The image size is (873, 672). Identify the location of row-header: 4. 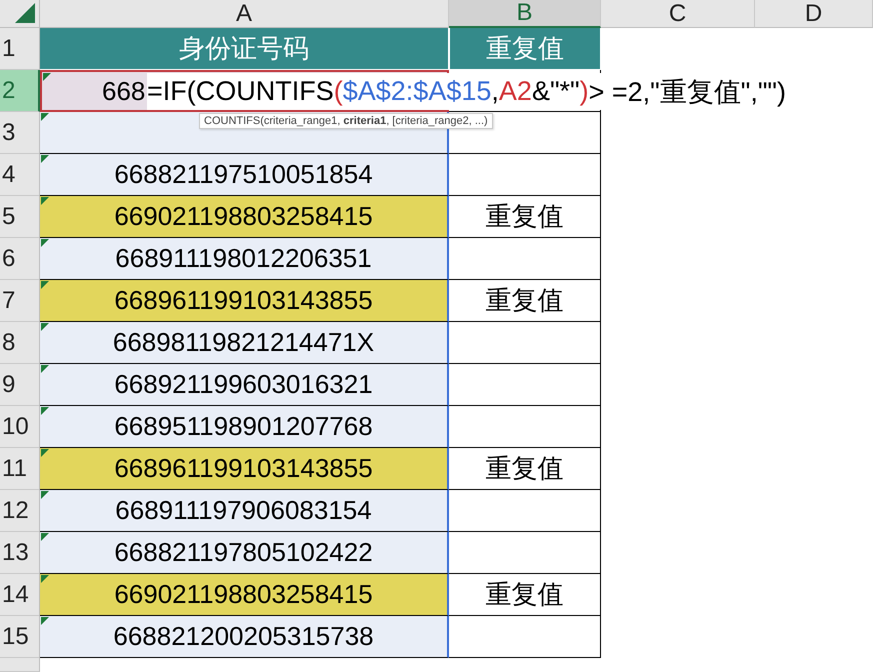
(20, 175).